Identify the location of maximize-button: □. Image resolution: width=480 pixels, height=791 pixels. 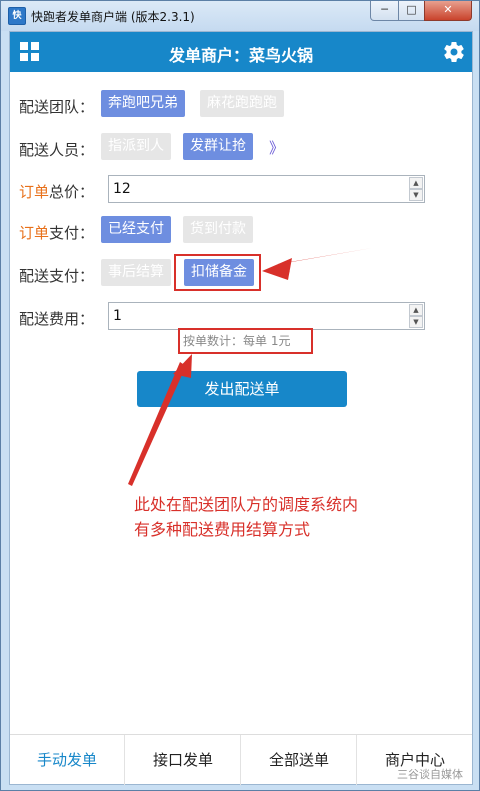
(411, 11).